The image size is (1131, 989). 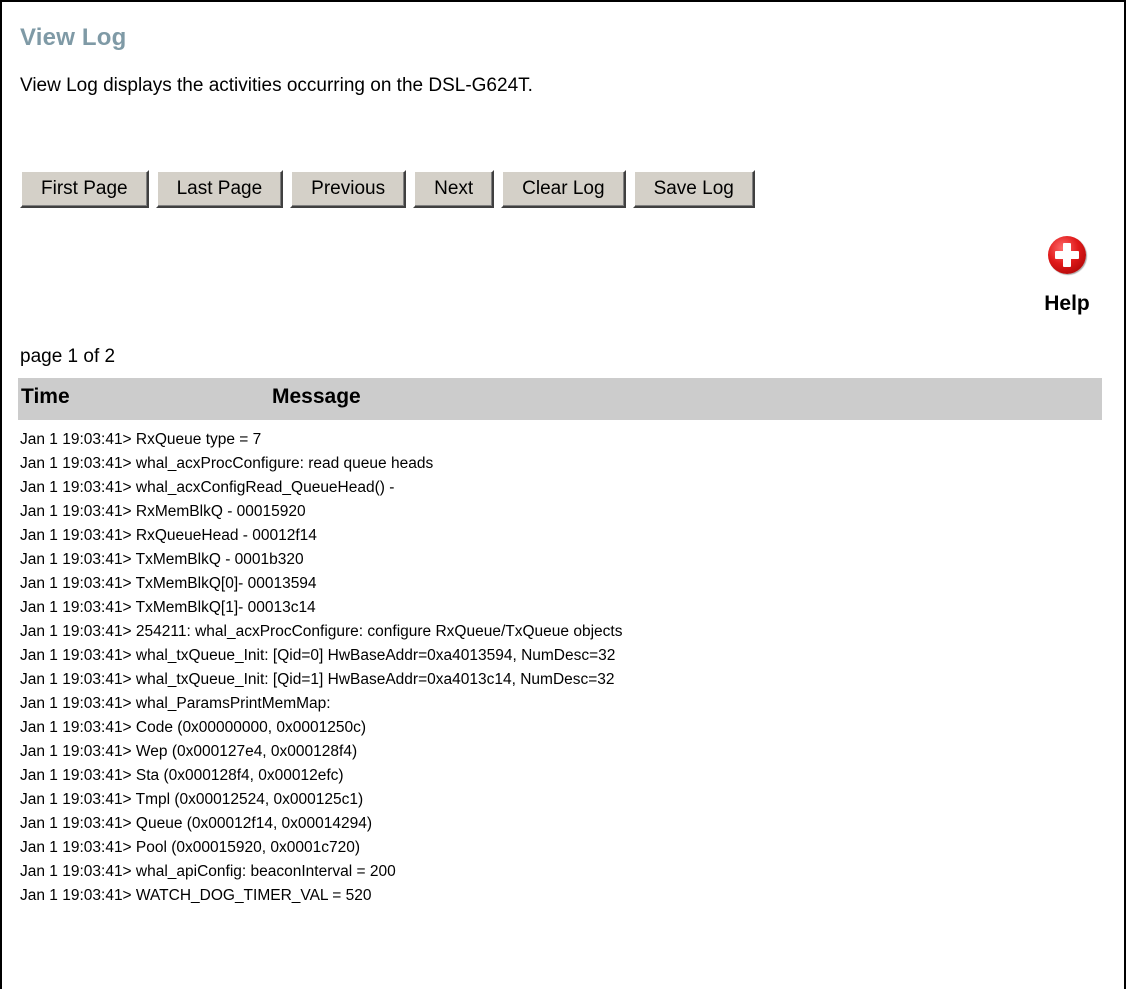 What do you see at coordinates (454, 189) in the screenshot?
I see `next-button: Next` at bounding box center [454, 189].